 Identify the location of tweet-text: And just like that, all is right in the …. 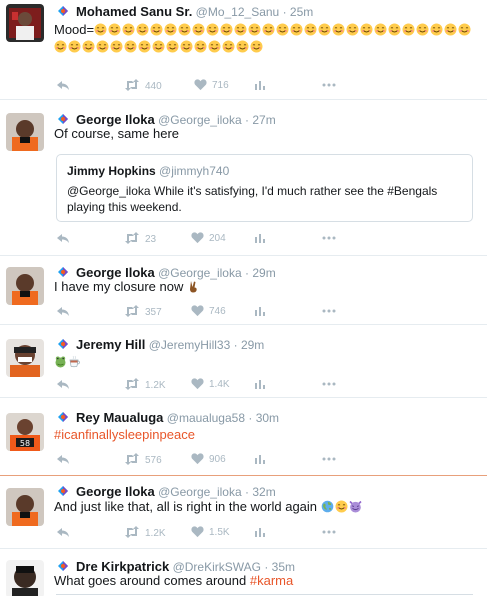
(266, 506).